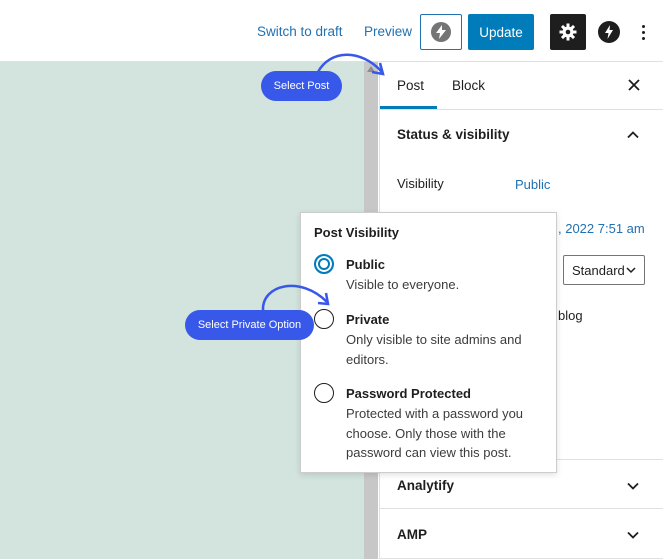 The width and height of the screenshot is (663, 559). I want to click on settings-button, so click(568, 32).